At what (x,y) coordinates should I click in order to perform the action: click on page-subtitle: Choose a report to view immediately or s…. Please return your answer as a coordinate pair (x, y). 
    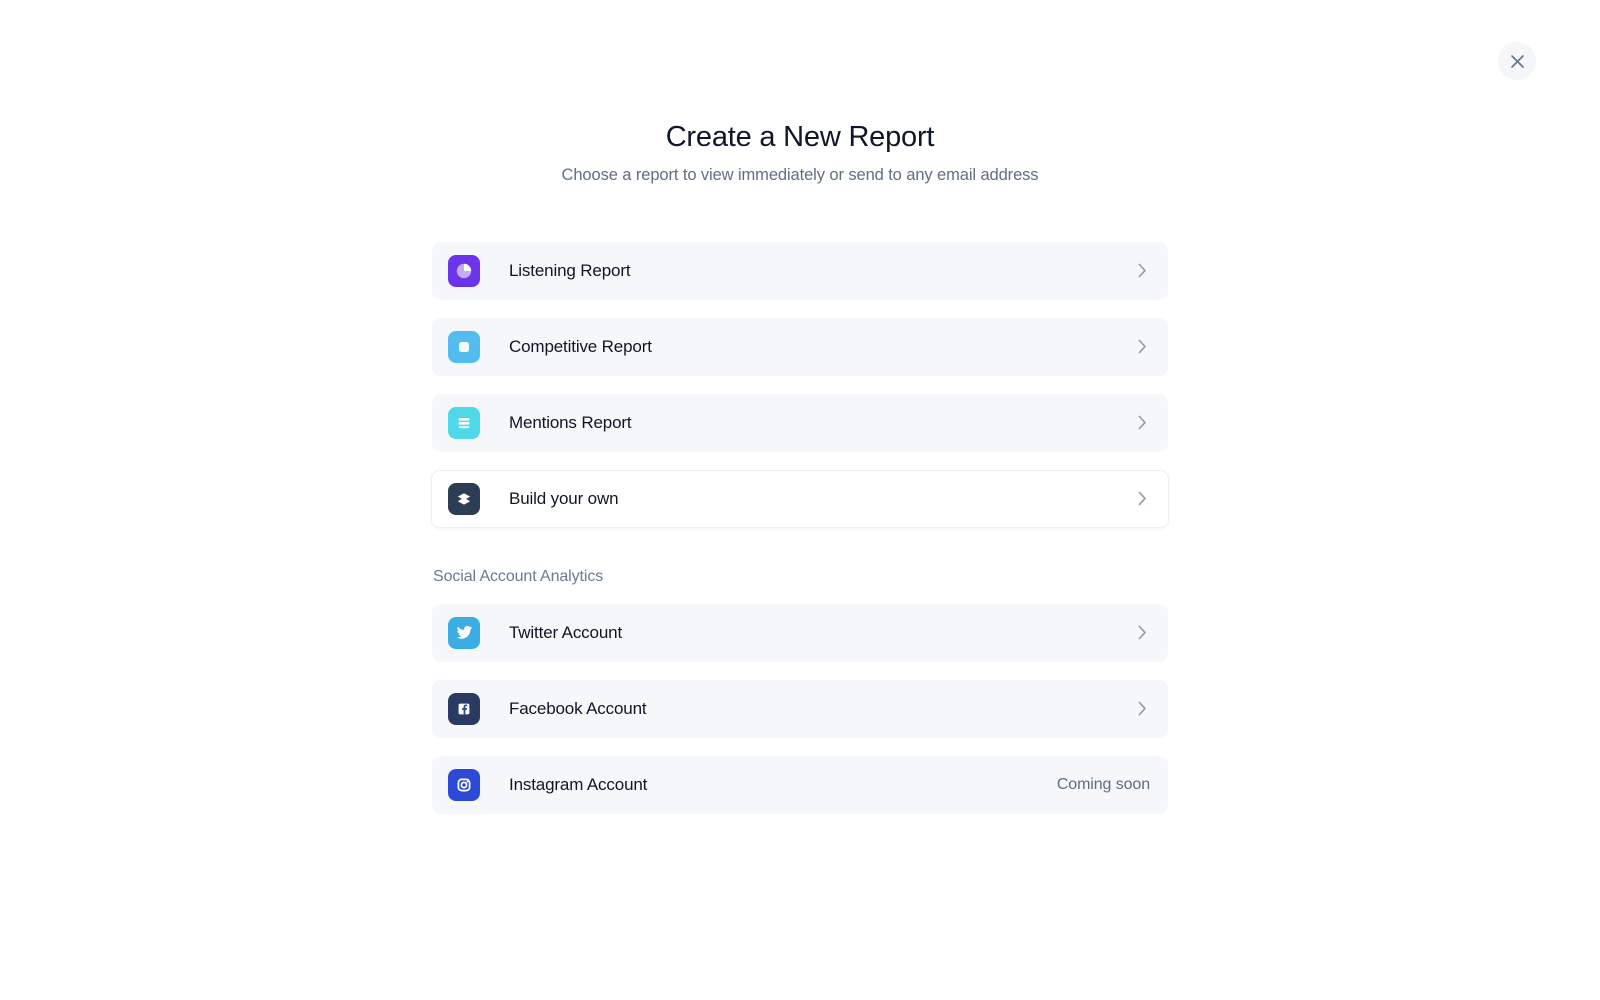
    Looking at the image, I should click on (800, 174).